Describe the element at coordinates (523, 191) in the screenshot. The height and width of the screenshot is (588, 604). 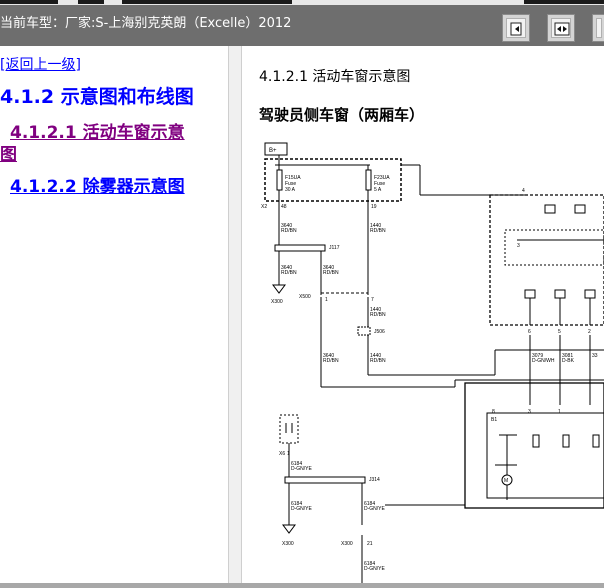
I see `pin4-label: 4` at that location.